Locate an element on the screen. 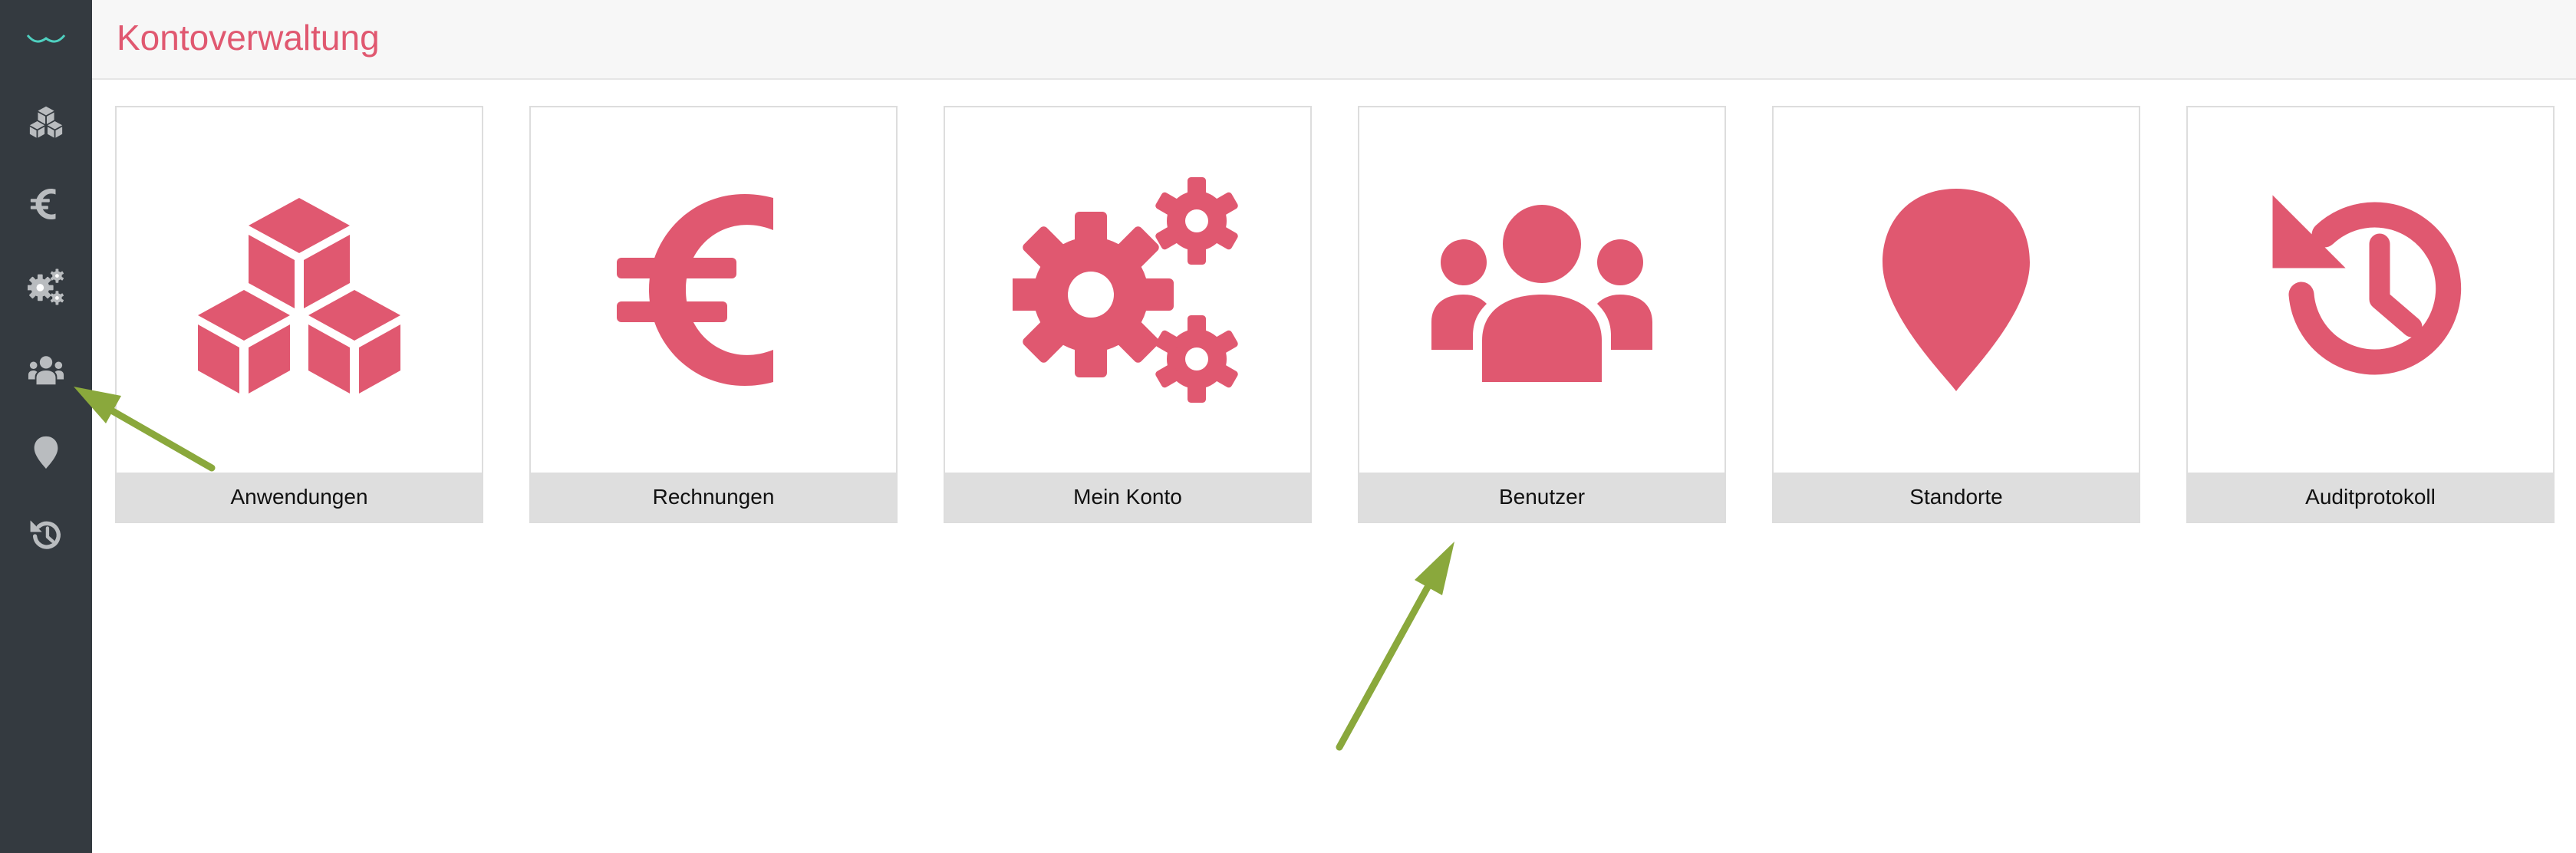 This screenshot has width=2576, height=853. sidebar-item-standorte is located at coordinates (46, 452).